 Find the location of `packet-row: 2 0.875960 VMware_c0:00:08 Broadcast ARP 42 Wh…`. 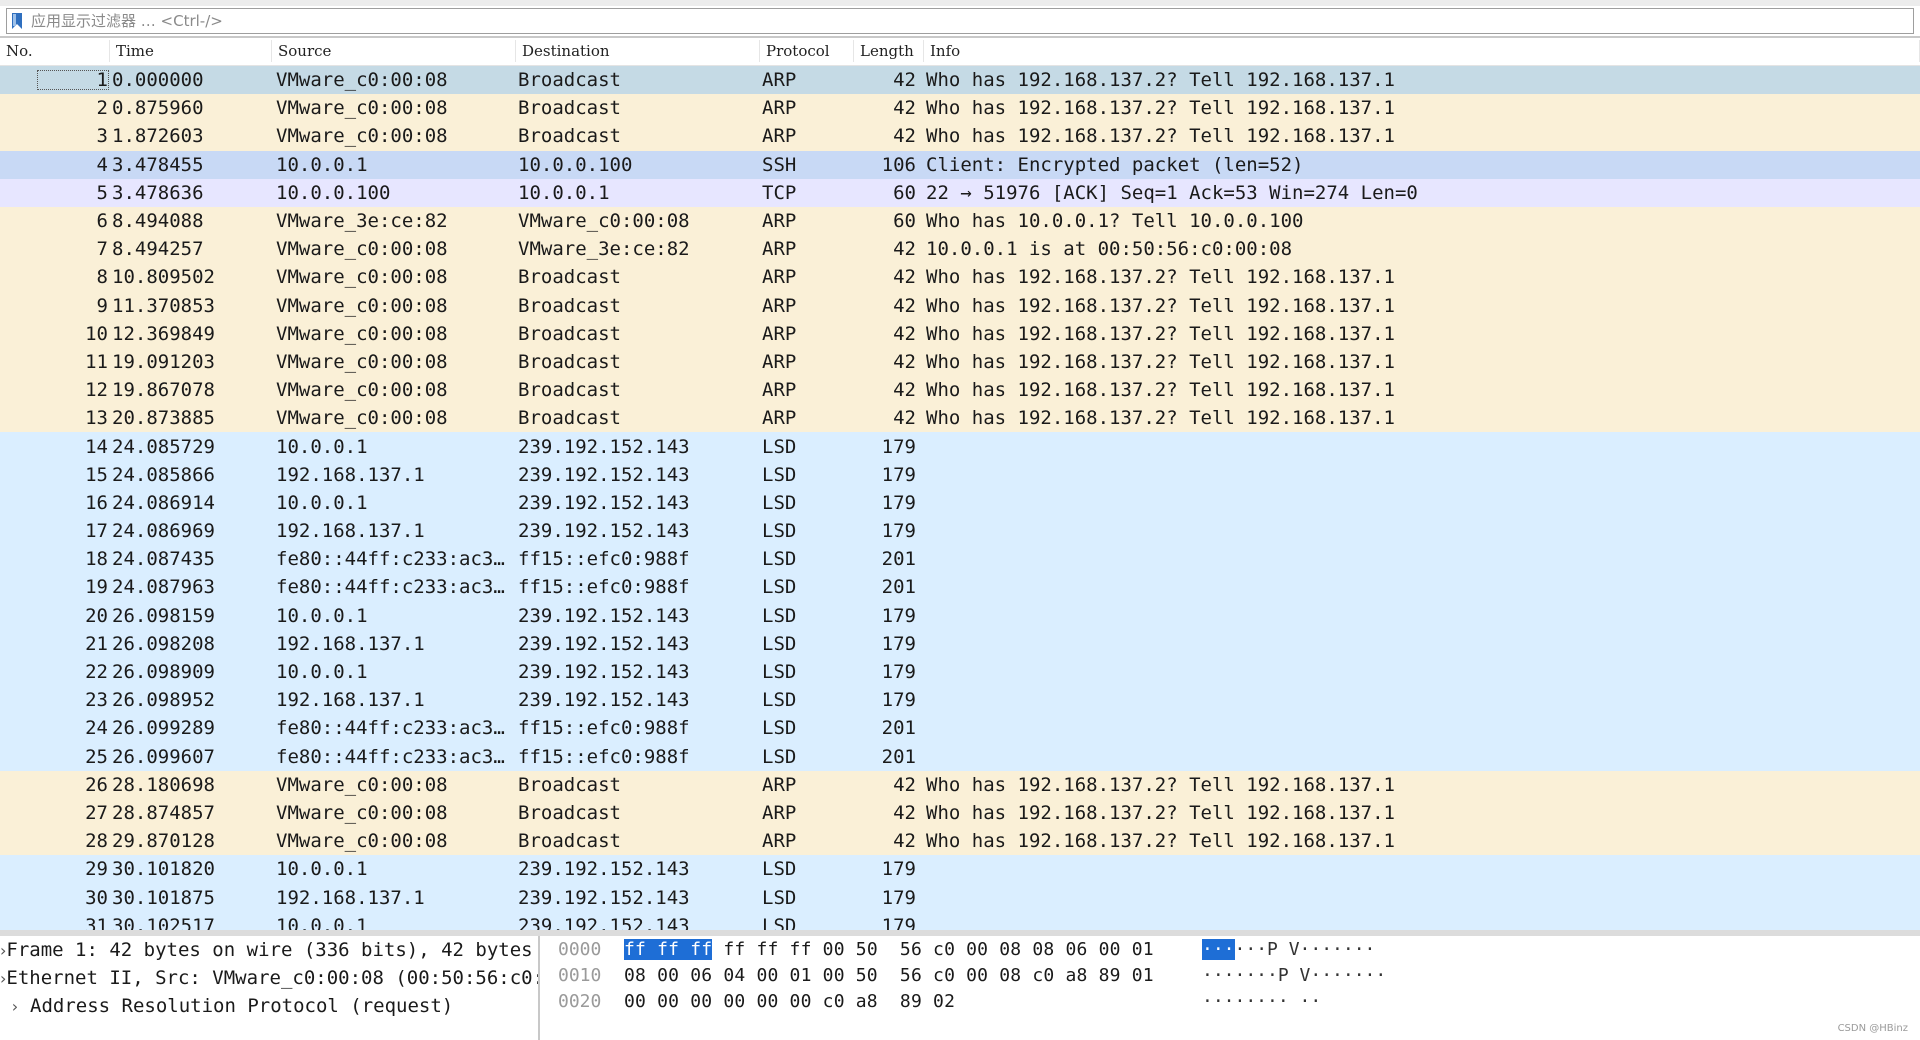

packet-row: 2 0.875960 VMware_c0:00:08 Broadcast ARP 42 Wh… is located at coordinates (960, 108).